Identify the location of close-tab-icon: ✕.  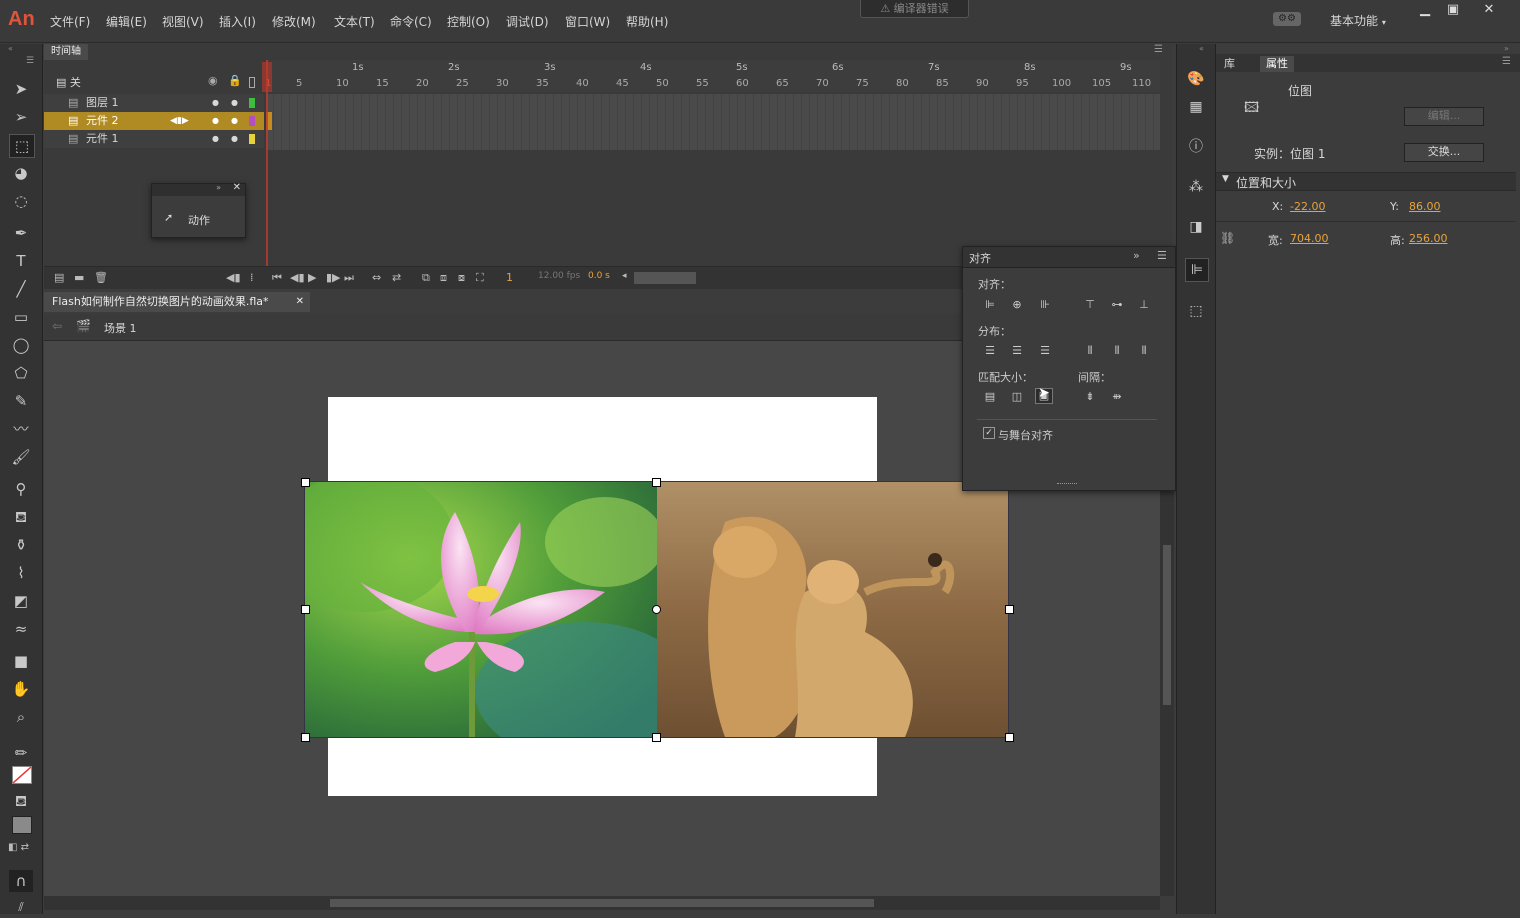
(300, 302).